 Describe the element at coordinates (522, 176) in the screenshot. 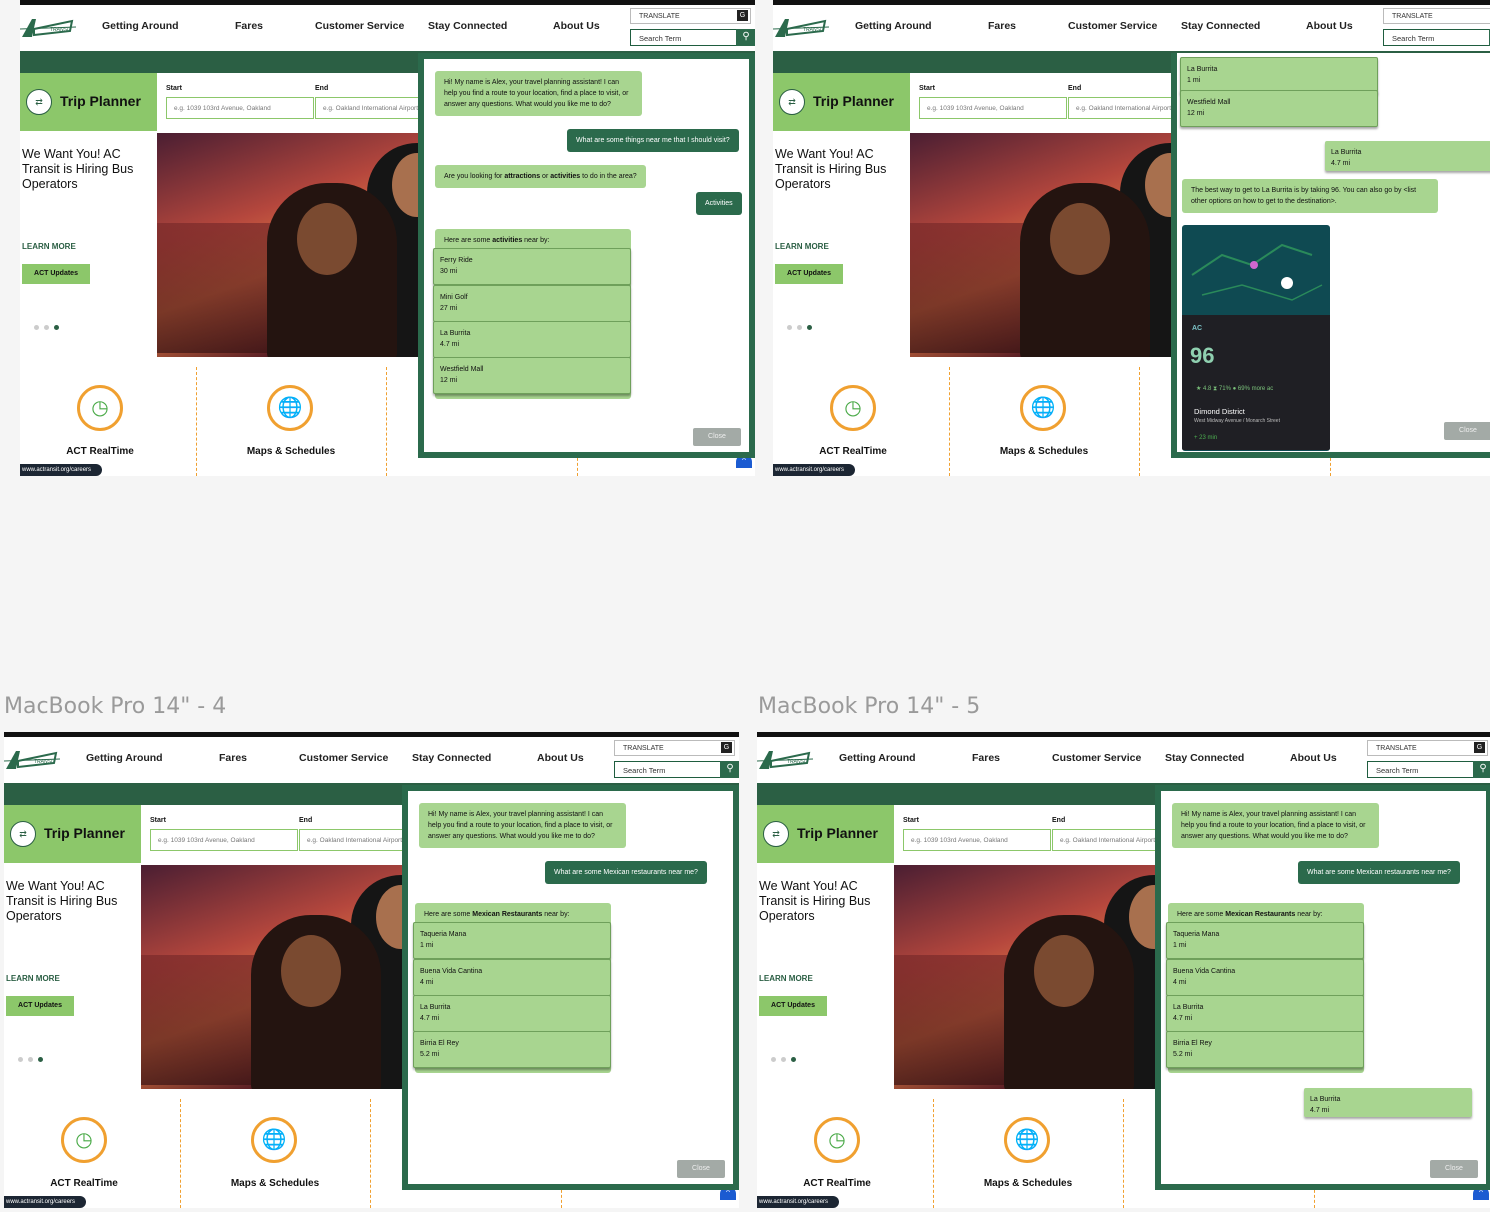

I see `bot-clarify-attractions: attractions` at that location.